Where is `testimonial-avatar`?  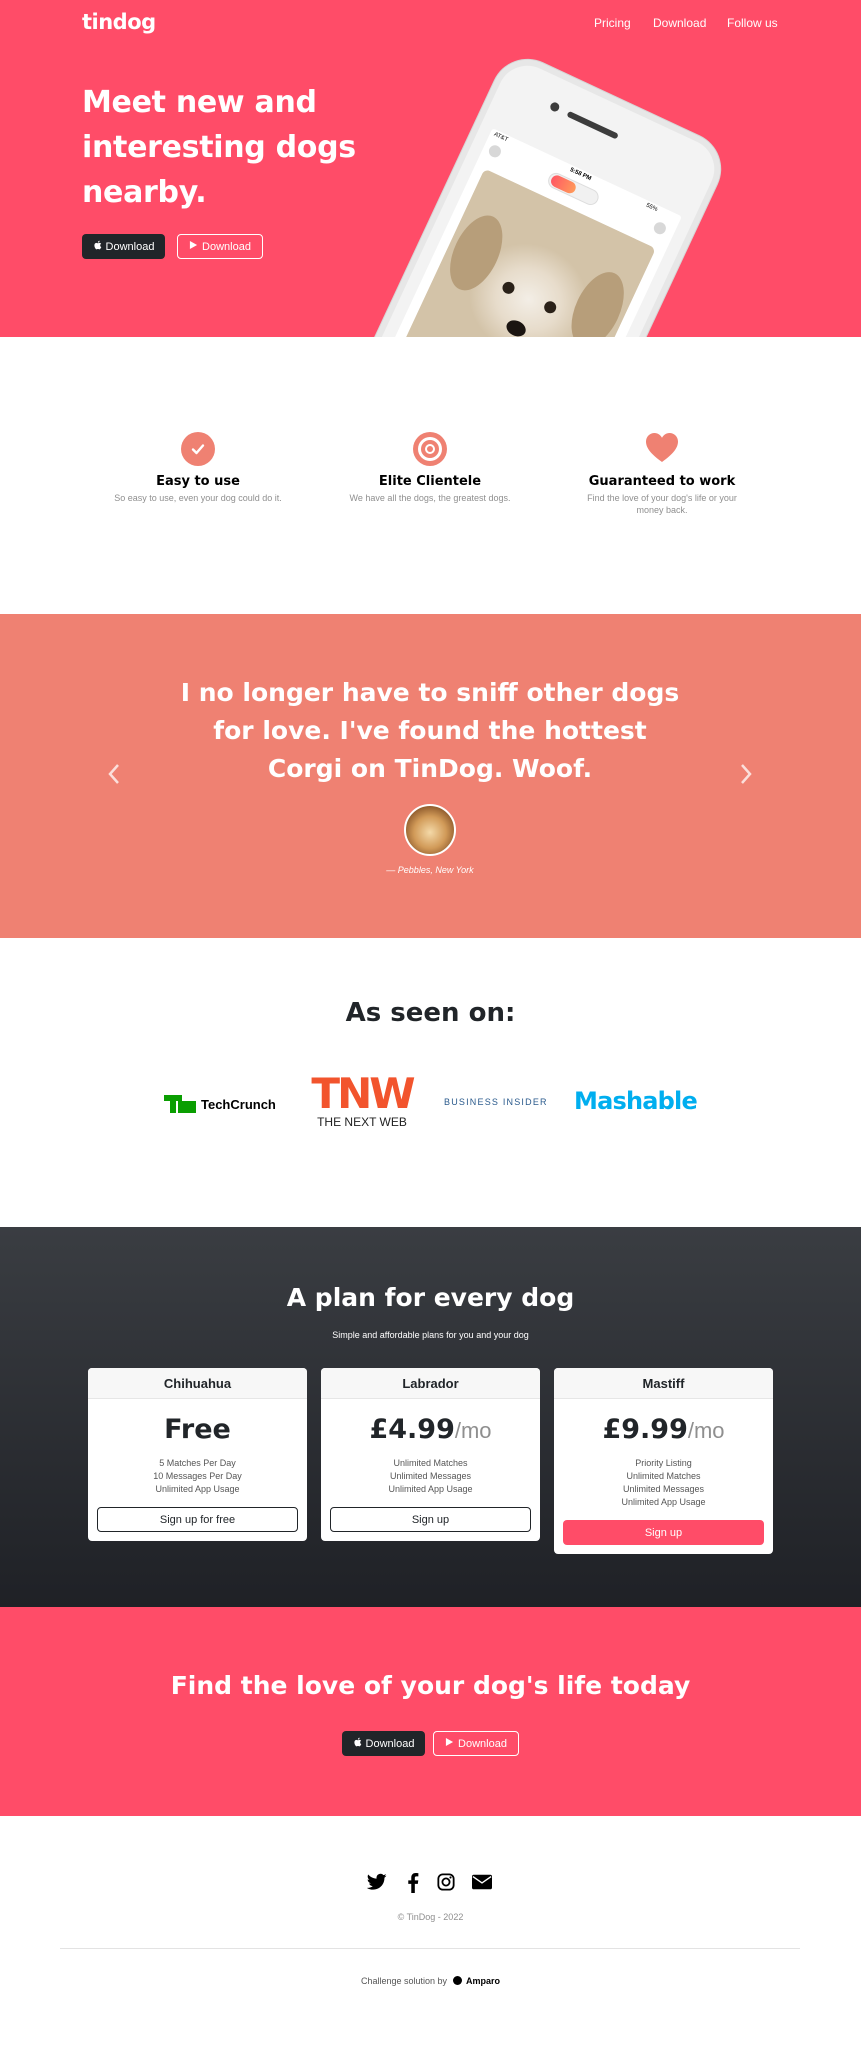 testimonial-avatar is located at coordinates (430, 830).